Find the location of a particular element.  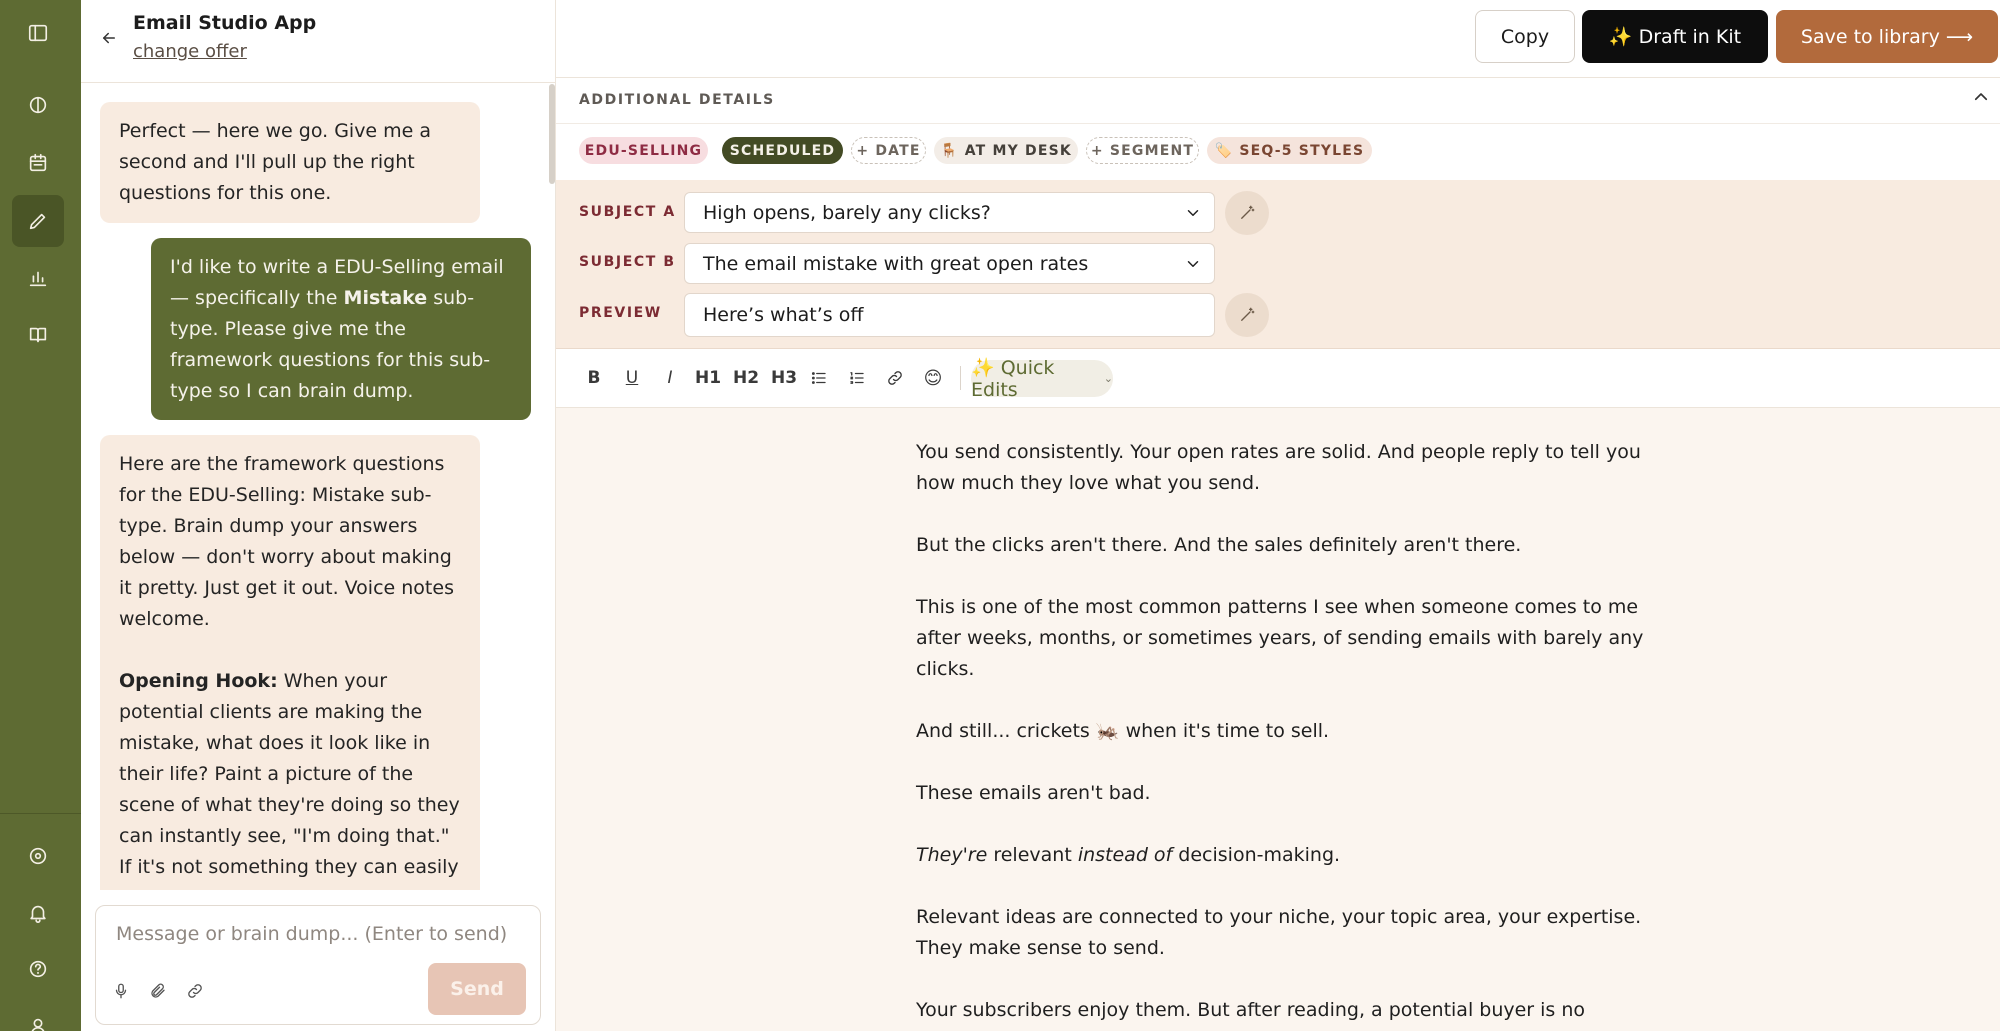

pencil-icon is located at coordinates (38, 221).